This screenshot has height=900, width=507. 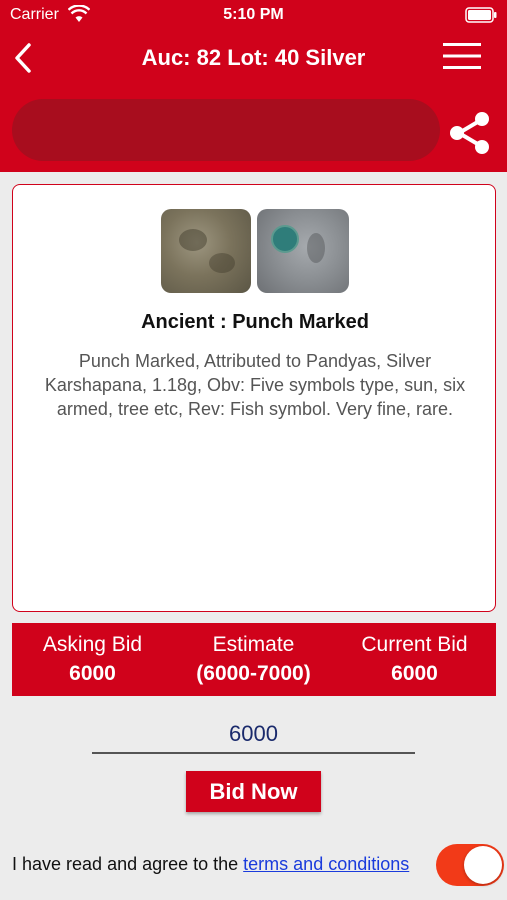 What do you see at coordinates (483, 865) in the screenshot?
I see `toggle-knob` at bounding box center [483, 865].